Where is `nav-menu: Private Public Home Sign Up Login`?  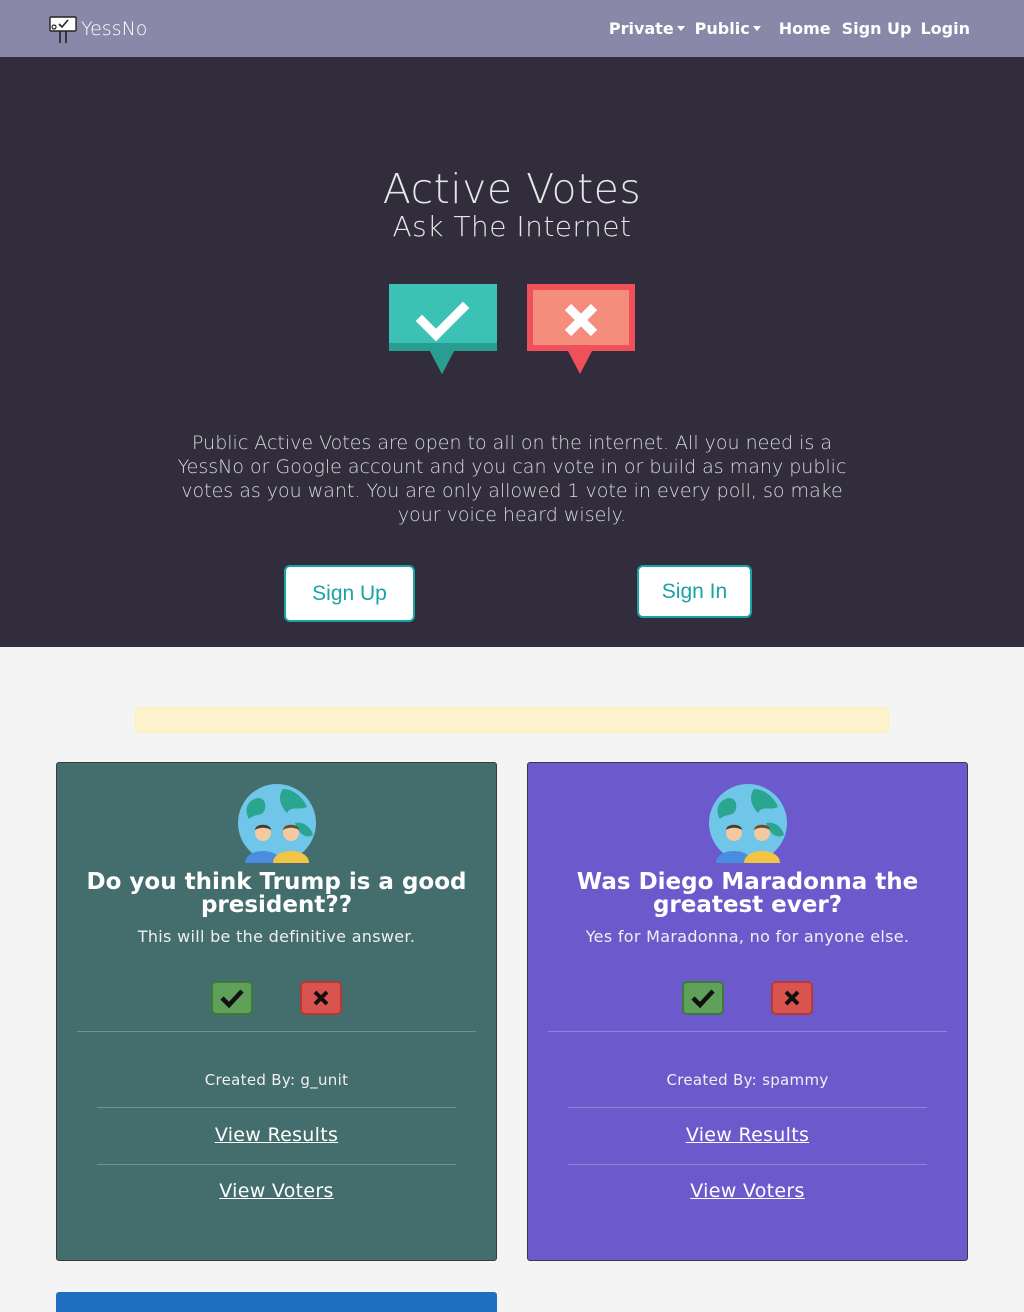
nav-menu: Private Public Home Sign Up Login is located at coordinates (789, 28).